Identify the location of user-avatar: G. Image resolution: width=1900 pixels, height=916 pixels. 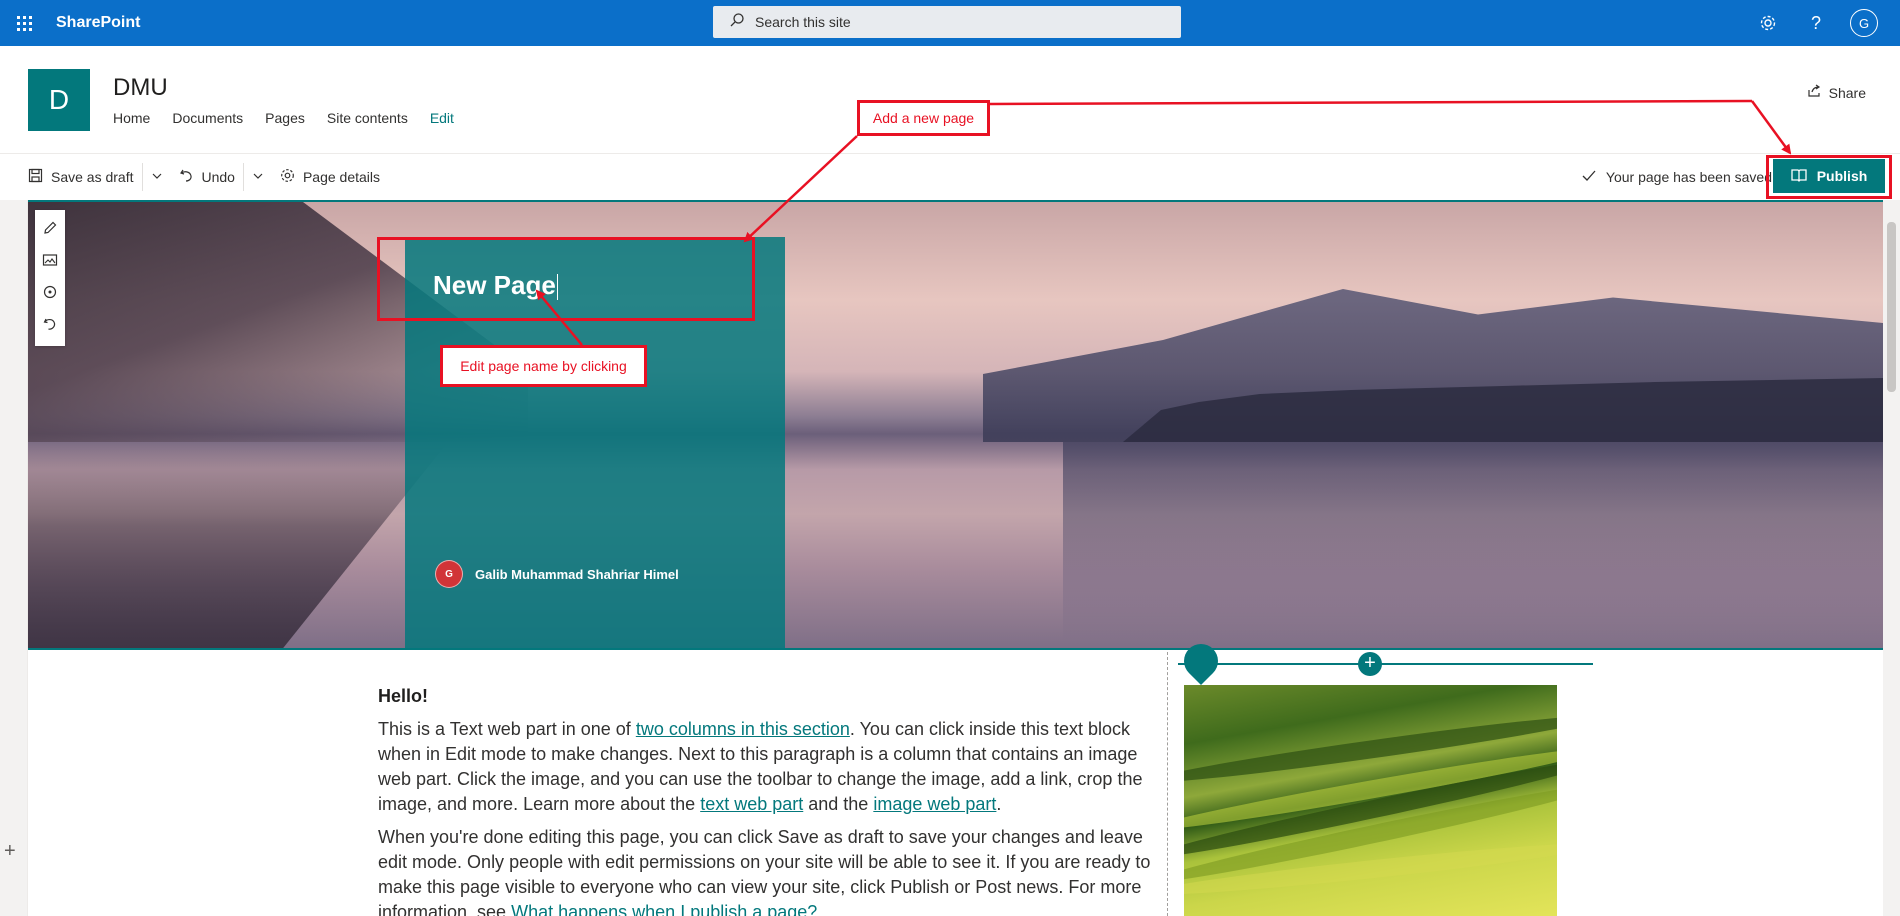
(1864, 23).